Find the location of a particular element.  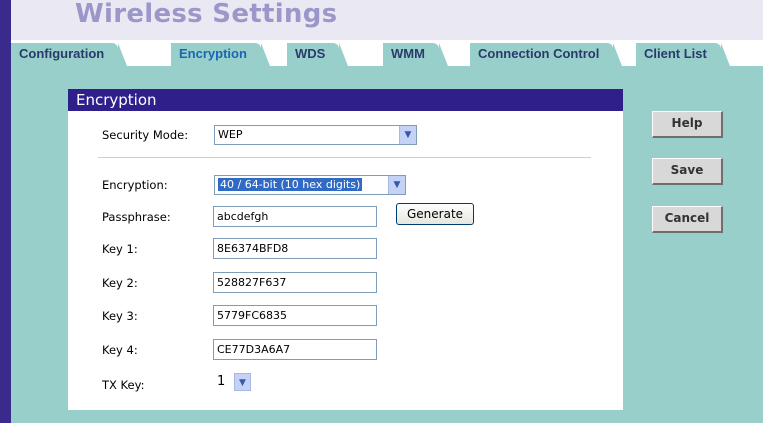

cancel-button: Cancel is located at coordinates (687, 219).